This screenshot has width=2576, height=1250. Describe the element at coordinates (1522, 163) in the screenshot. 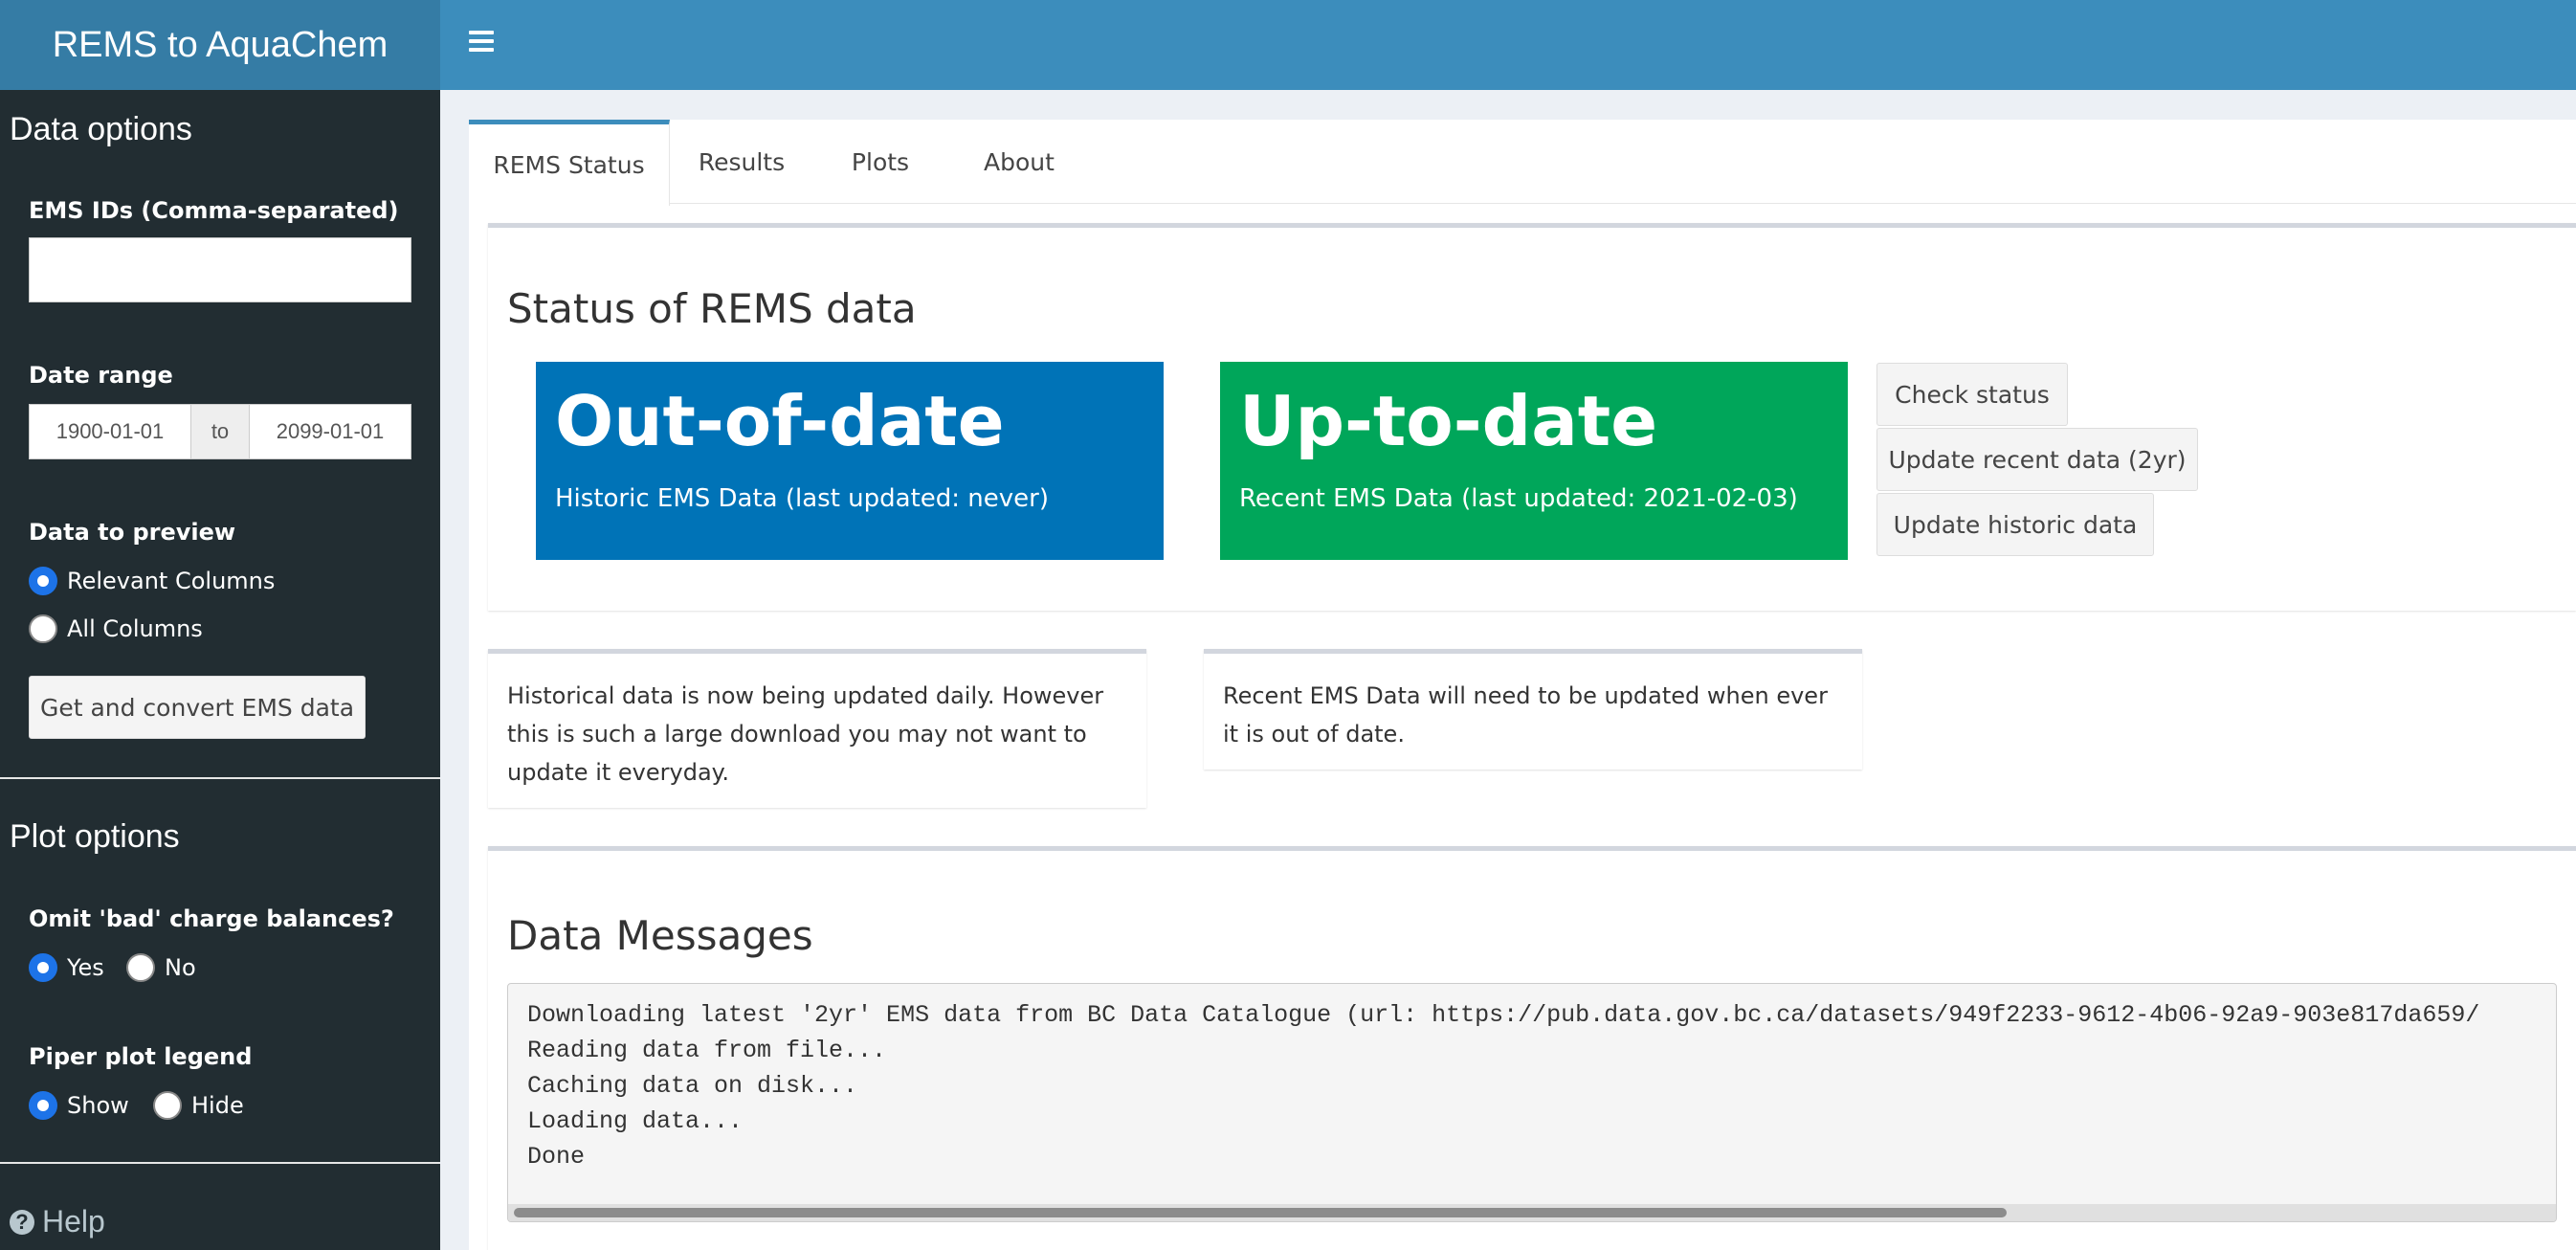

I see `tab-bar: REMS Status Results Plots About` at that location.